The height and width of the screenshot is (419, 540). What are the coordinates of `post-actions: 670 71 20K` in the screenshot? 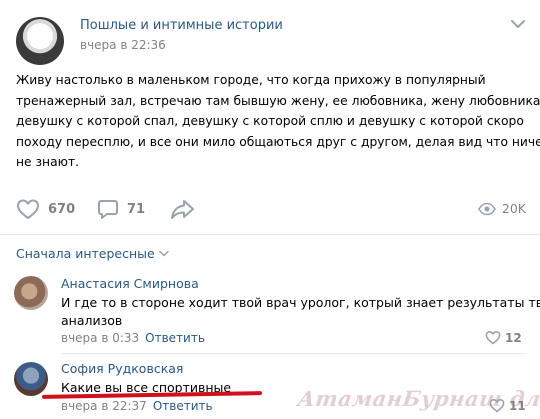 It's located at (270, 208).